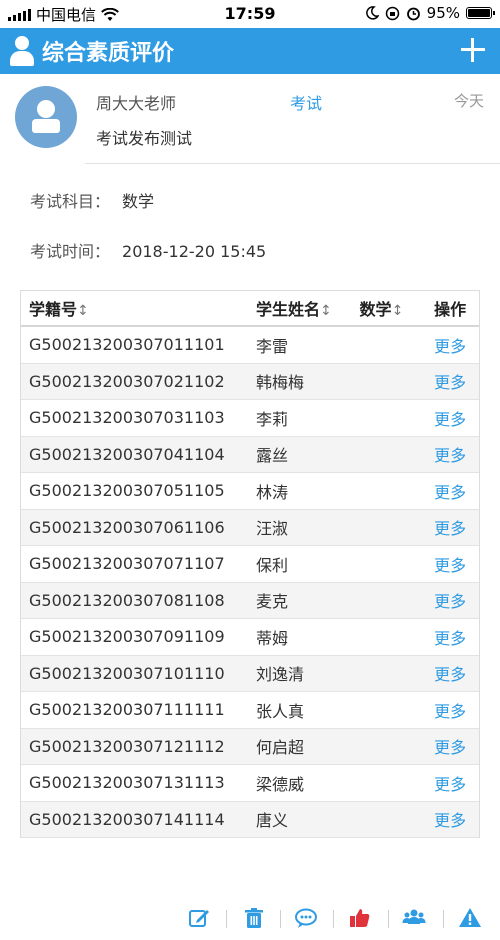 The width and height of the screenshot is (500, 940). Describe the element at coordinates (272, 821) in the screenshot. I see `student-name-cell: 唐义` at that location.